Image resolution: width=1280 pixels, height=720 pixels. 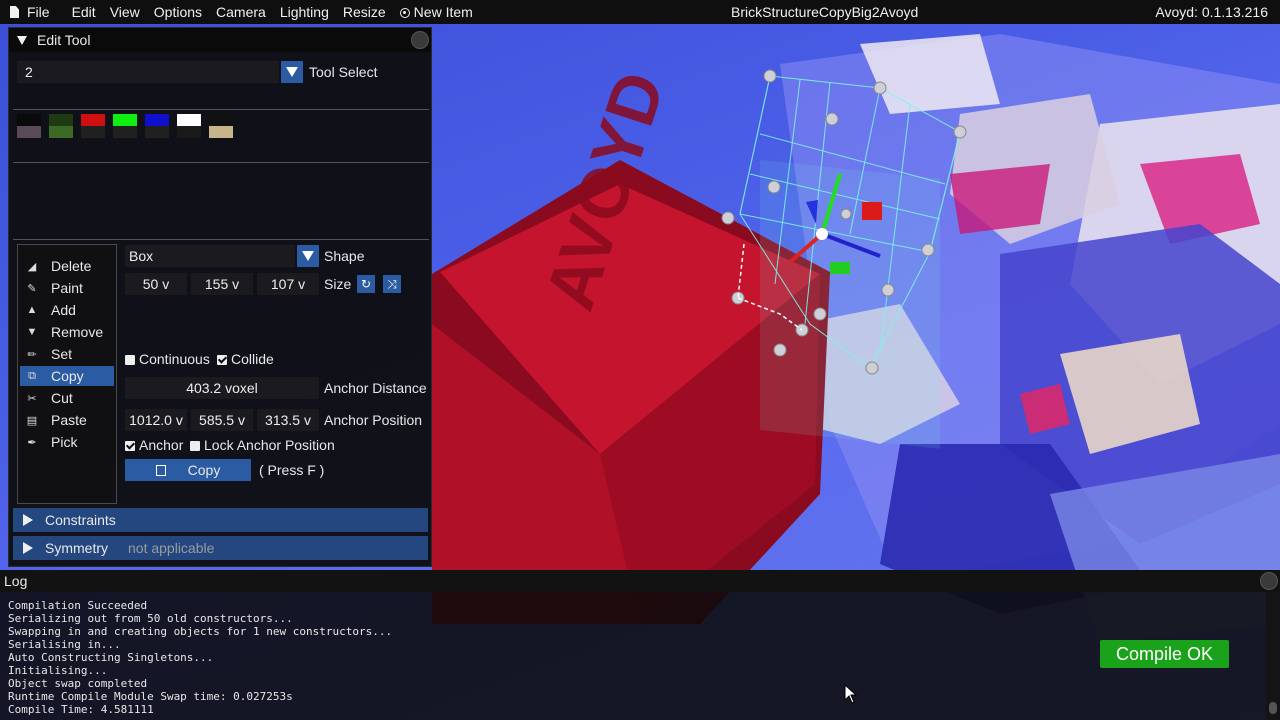 I want to click on copy-hint: ( Press F ), so click(x=292, y=470).